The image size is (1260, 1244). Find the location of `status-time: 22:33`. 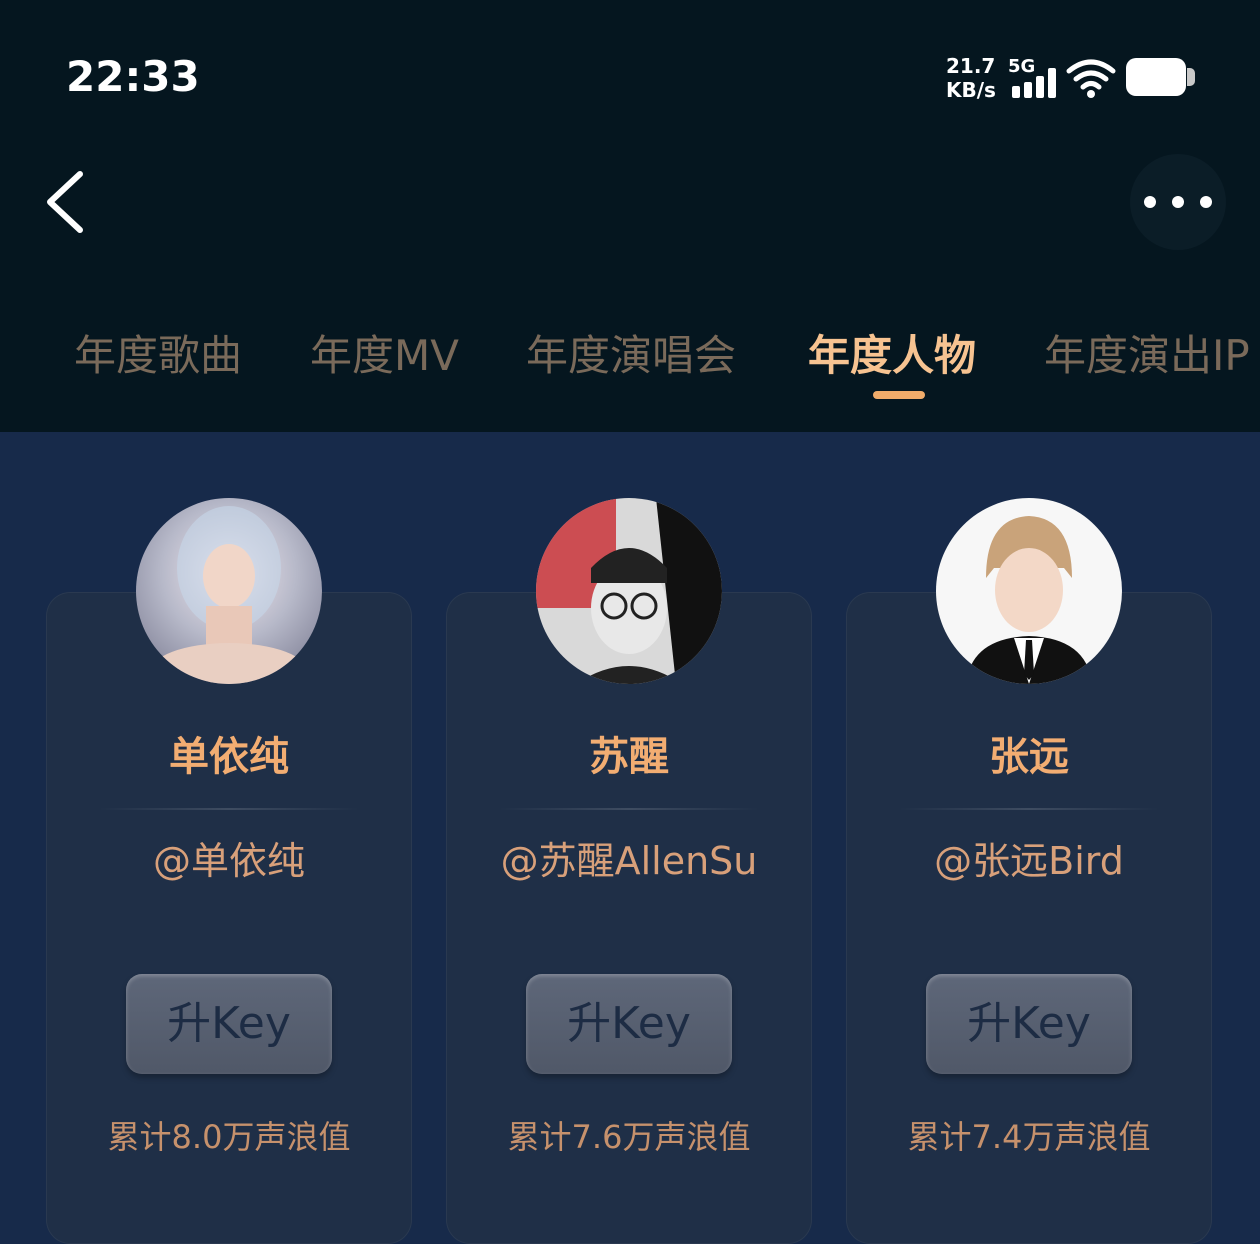

status-time: 22:33 is located at coordinates (133, 76).